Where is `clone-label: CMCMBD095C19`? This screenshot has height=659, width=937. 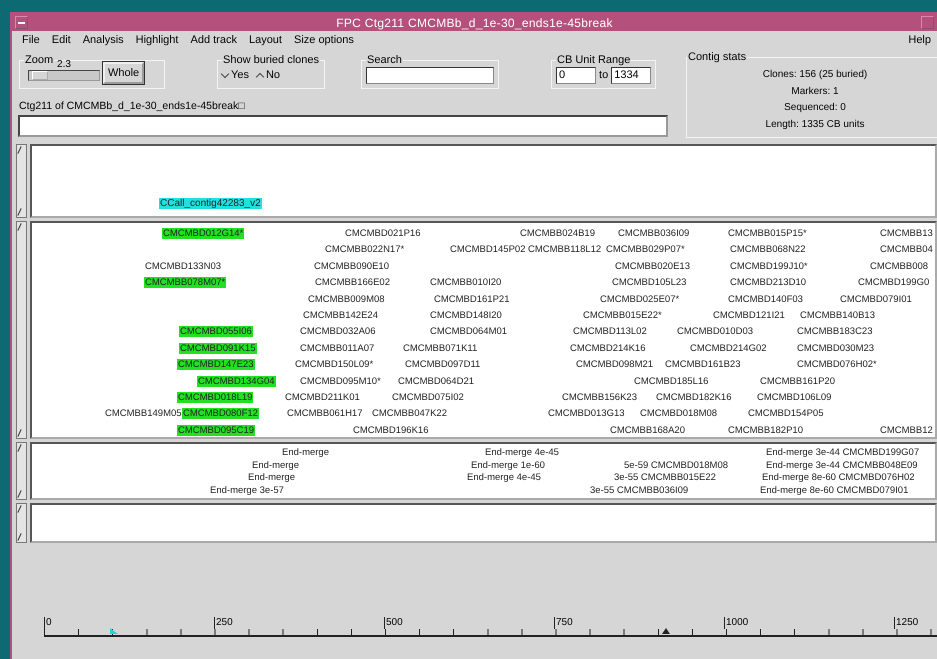 clone-label: CMCMBD095C19 is located at coordinates (216, 430).